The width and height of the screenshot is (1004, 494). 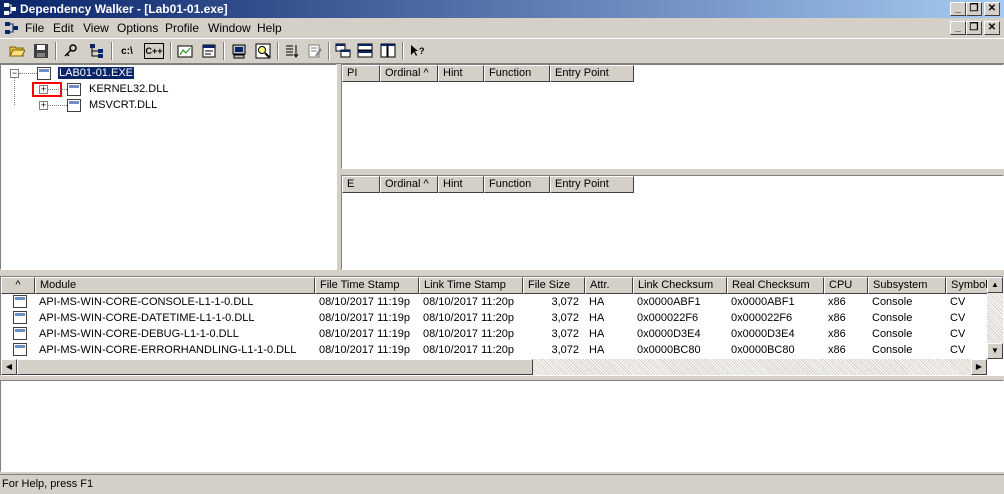 I want to click on configure-search-order-button, so click(x=292, y=51).